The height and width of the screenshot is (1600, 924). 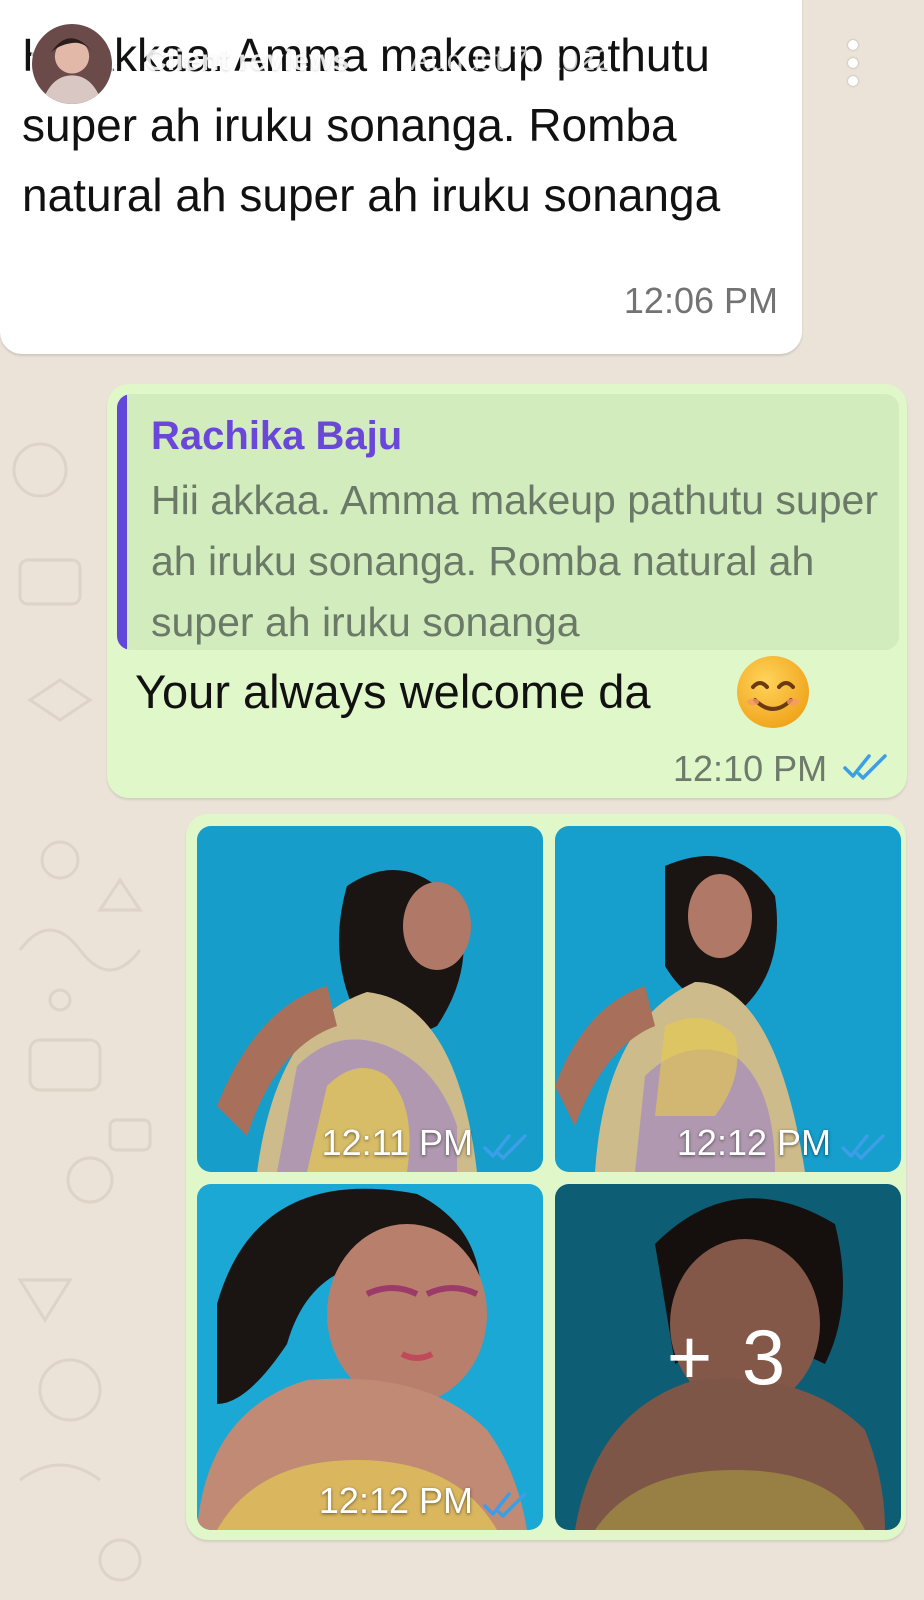 I want to click on profile-avatar-icon, so click(x=72, y=64).